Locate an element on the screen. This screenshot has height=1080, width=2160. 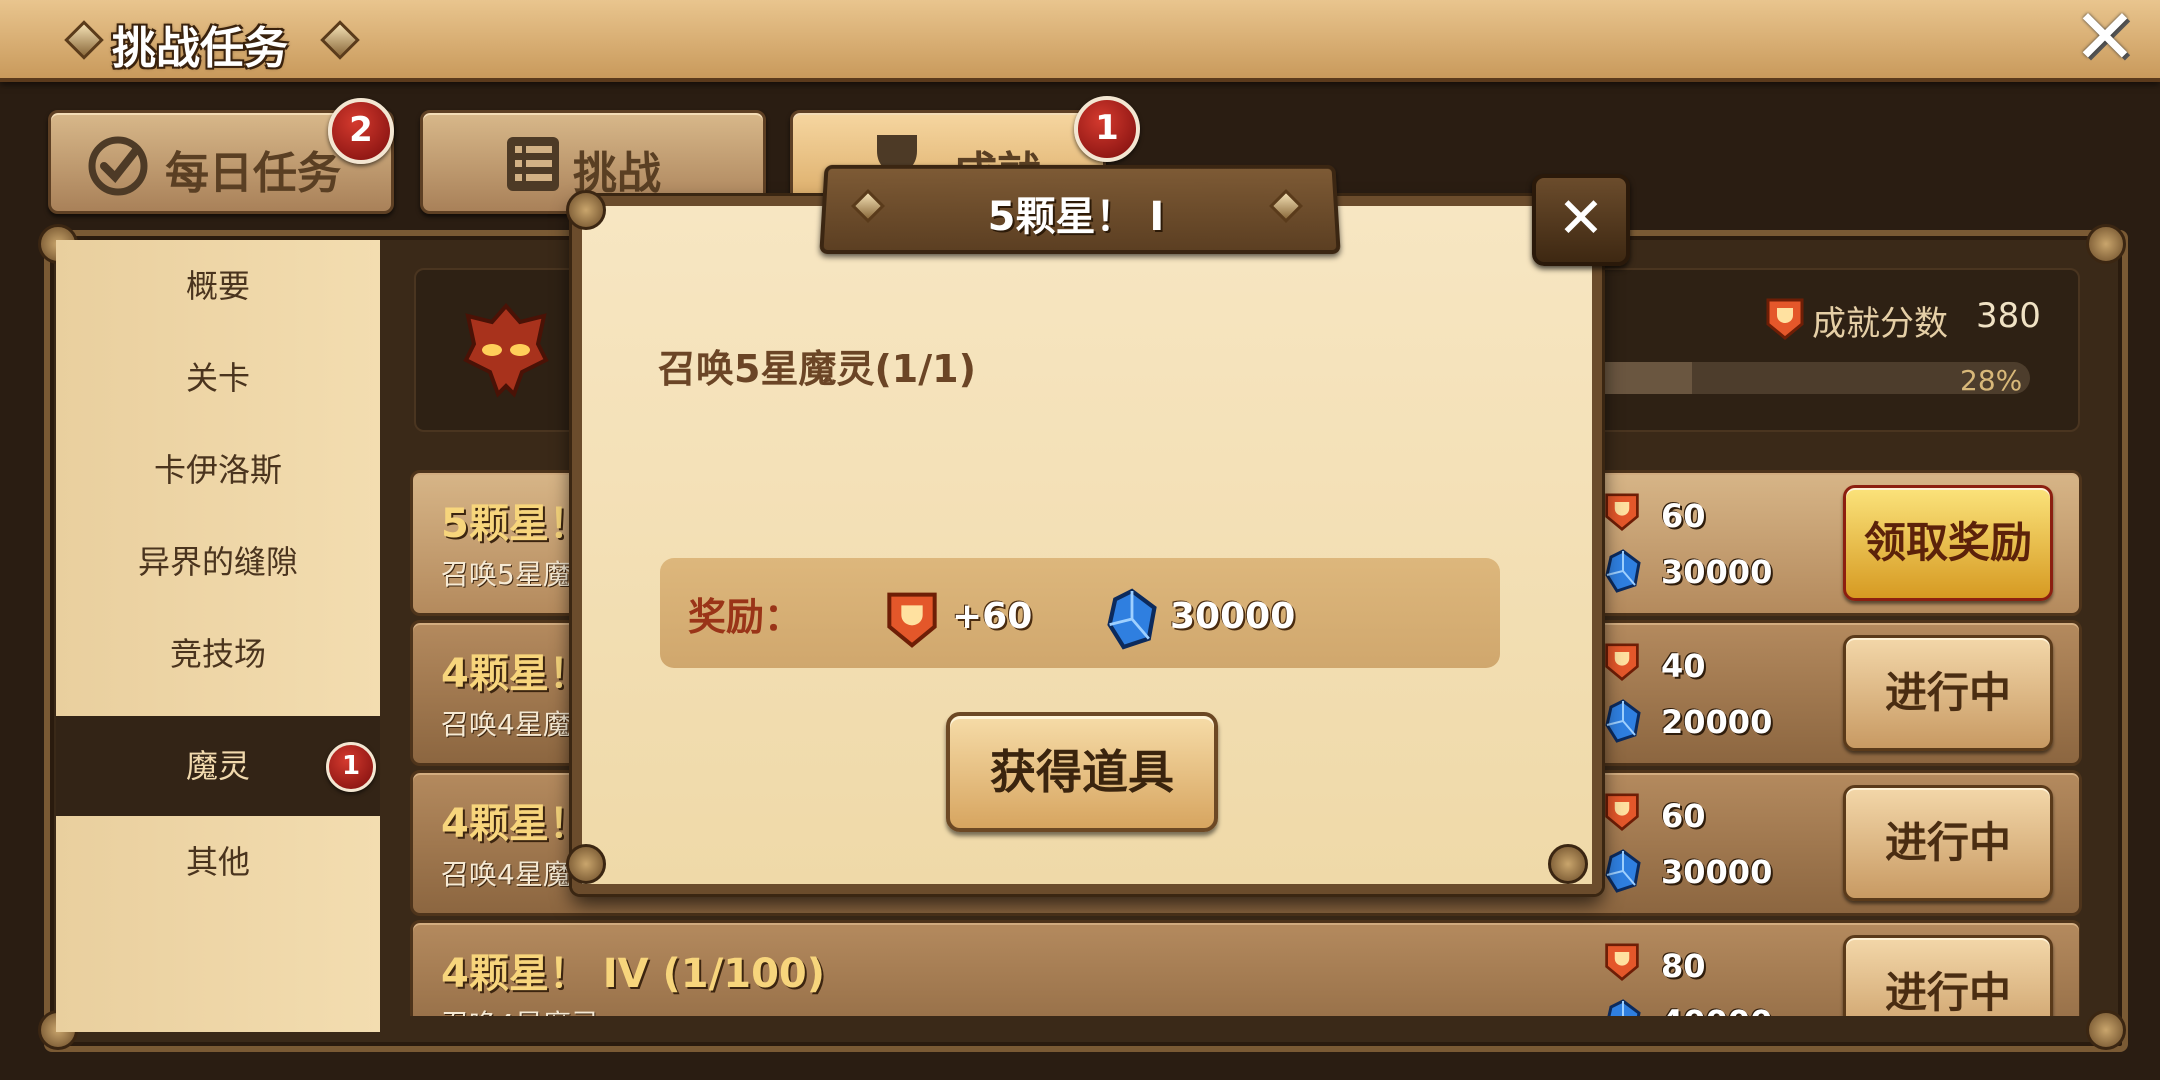
task-title: 4颗星！ IV (1/100) is located at coordinates (633, 974).